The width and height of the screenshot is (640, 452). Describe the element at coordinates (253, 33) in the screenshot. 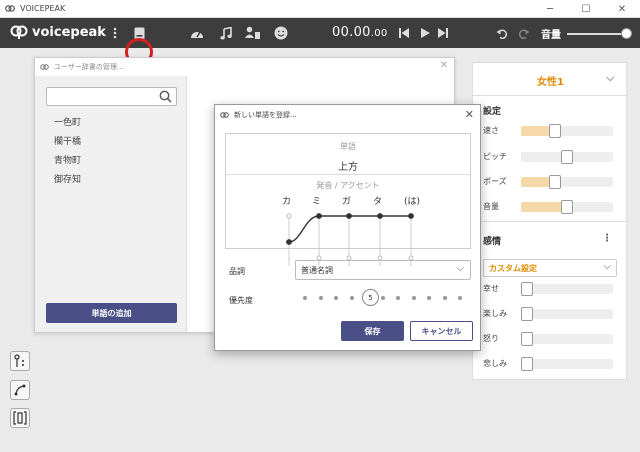

I see `speaker-settings-icon` at that location.